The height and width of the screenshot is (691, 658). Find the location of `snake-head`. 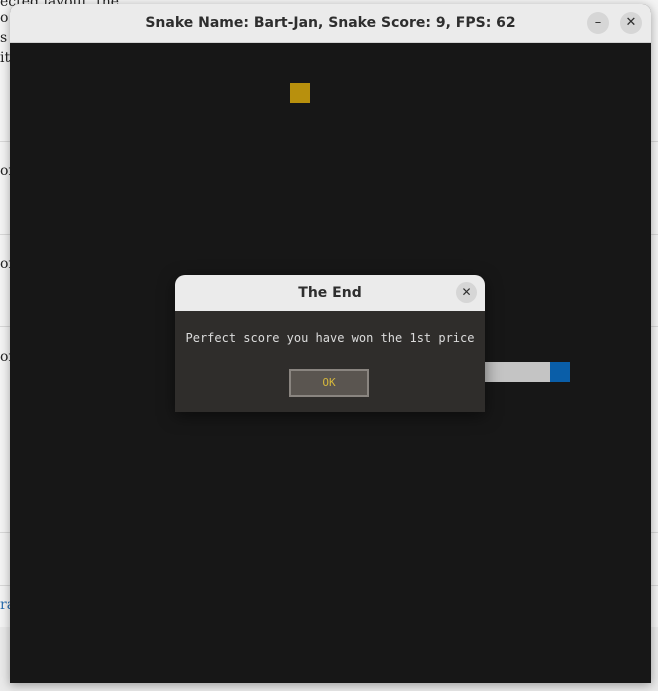

snake-head is located at coordinates (560, 372).